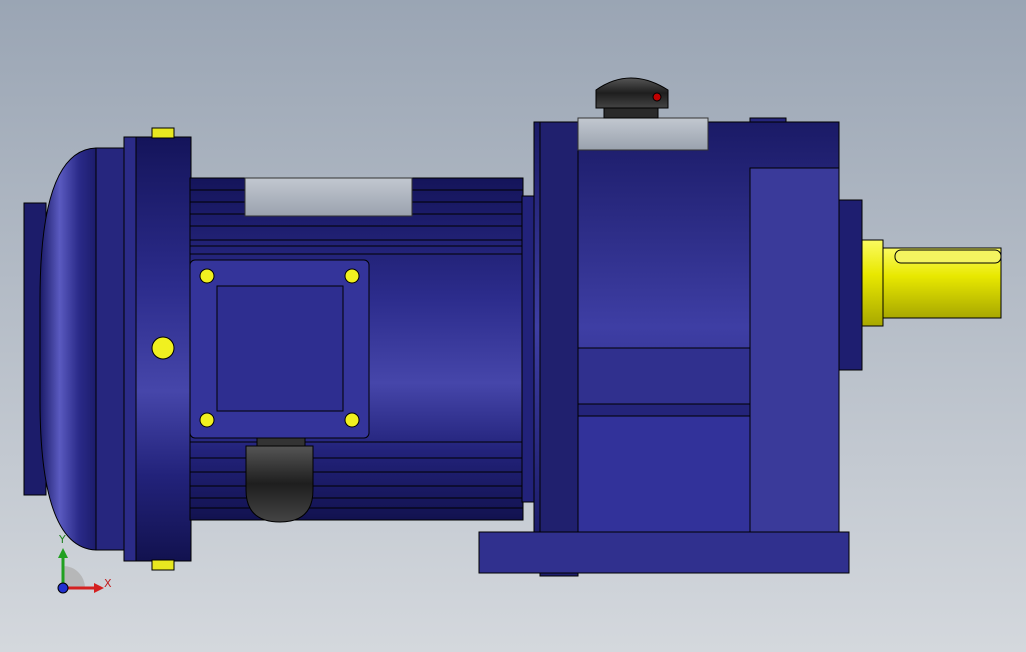 The image size is (1026, 652). What do you see at coordinates (279, 349) in the screenshot?
I see `terminal-box` at bounding box center [279, 349].